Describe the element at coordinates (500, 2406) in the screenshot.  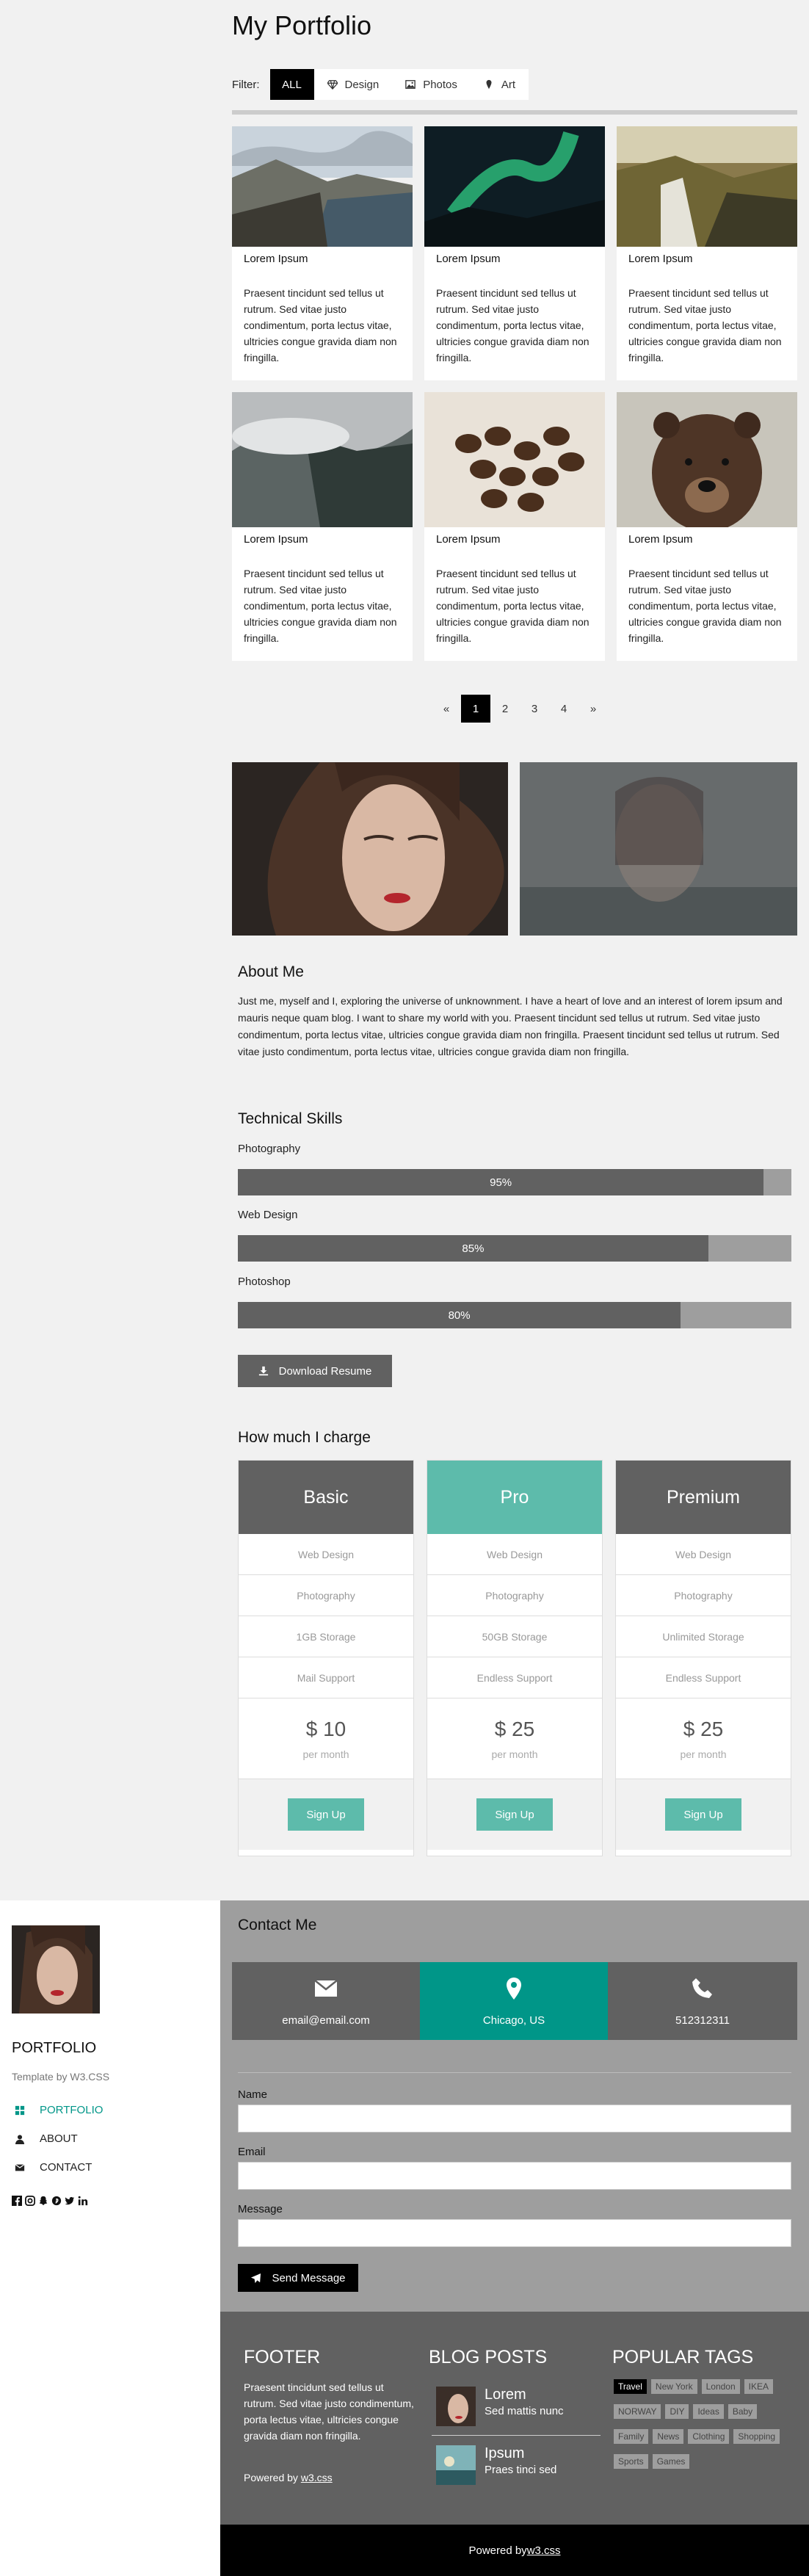
I see `blog-post: Lorem Sed mattis nunc` at that location.